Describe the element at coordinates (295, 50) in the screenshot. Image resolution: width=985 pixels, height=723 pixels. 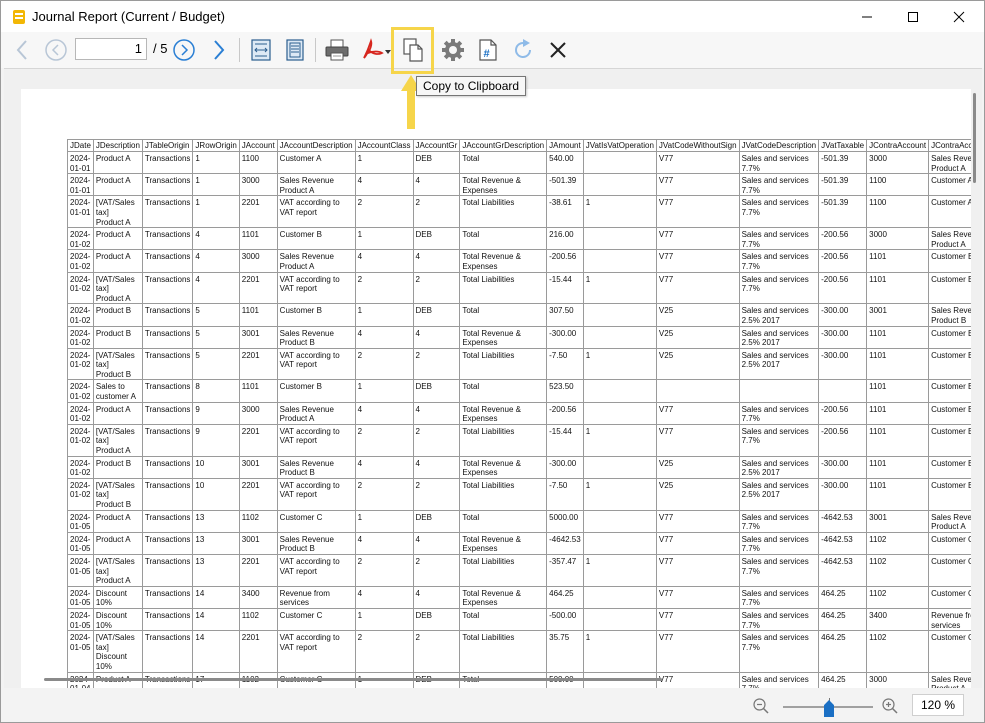
I see `fit-page-button` at that location.